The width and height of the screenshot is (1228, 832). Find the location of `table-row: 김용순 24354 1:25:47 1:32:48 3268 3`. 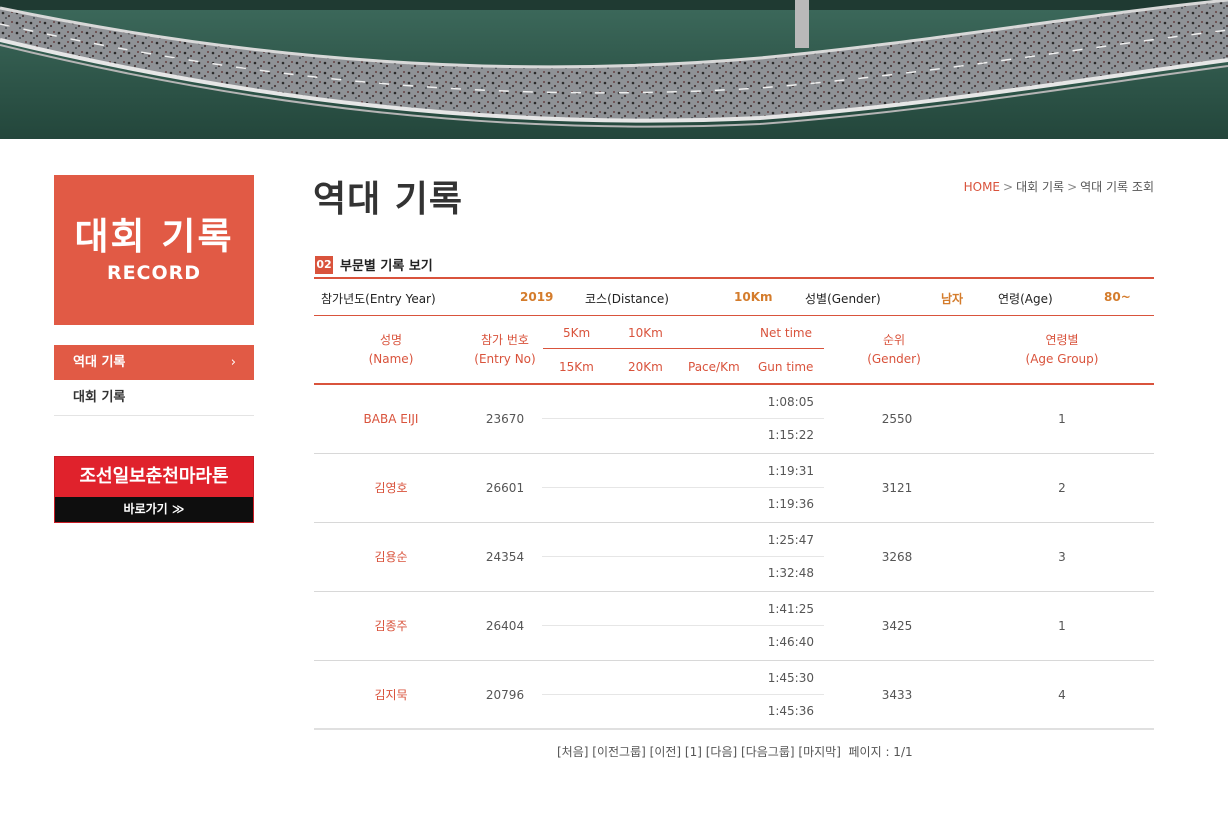

table-row: 김용순 24354 1:25:47 1:32:48 3268 3 is located at coordinates (734, 557).